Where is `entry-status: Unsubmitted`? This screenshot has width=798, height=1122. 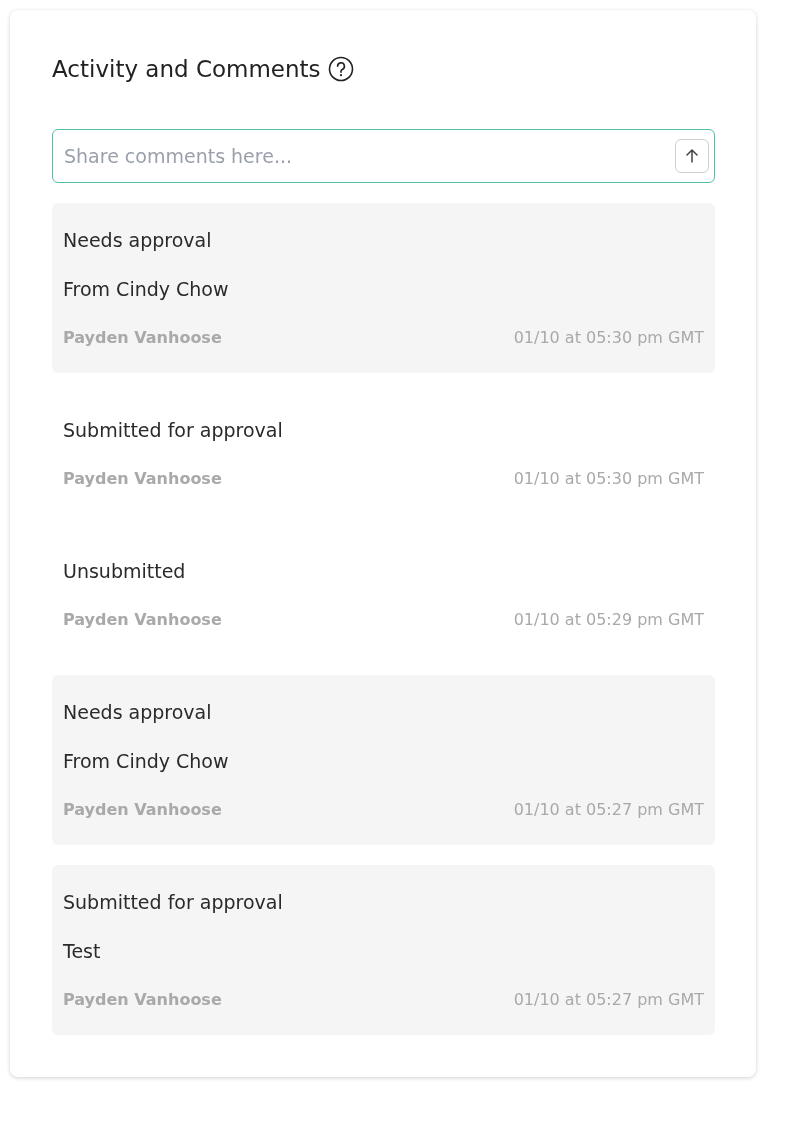 entry-status: Unsubmitted is located at coordinates (125, 571).